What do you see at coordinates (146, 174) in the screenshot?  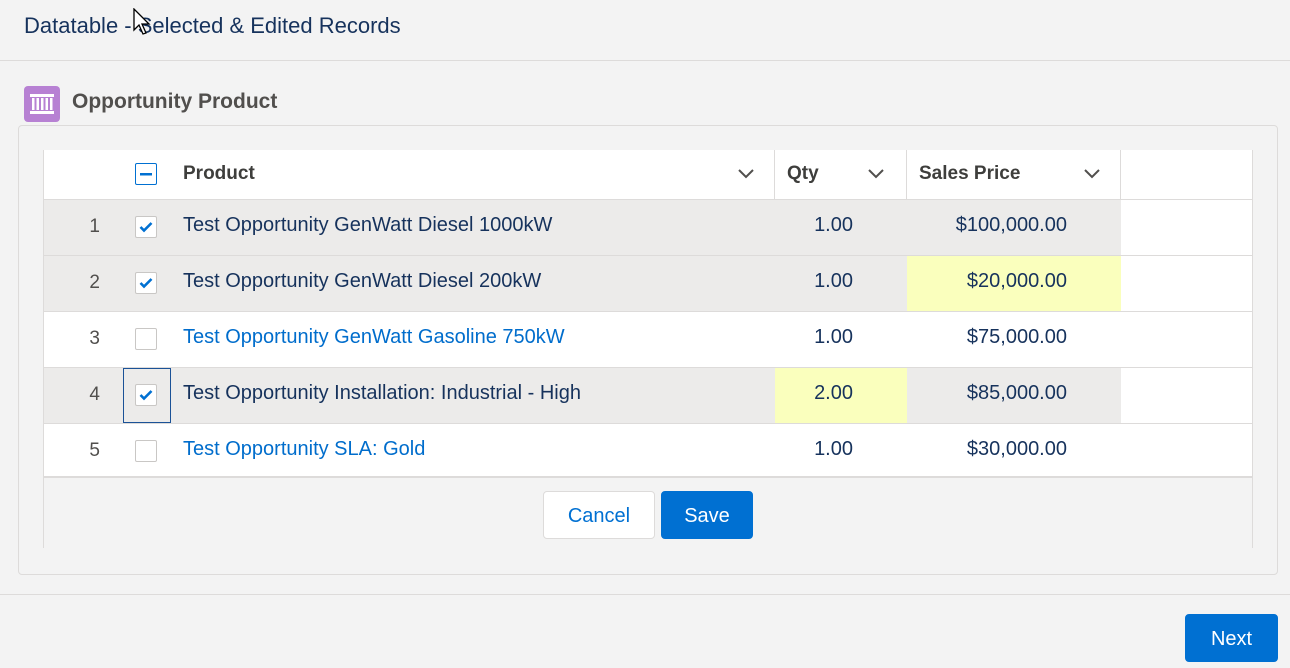 I see `select-all-checkbox` at bounding box center [146, 174].